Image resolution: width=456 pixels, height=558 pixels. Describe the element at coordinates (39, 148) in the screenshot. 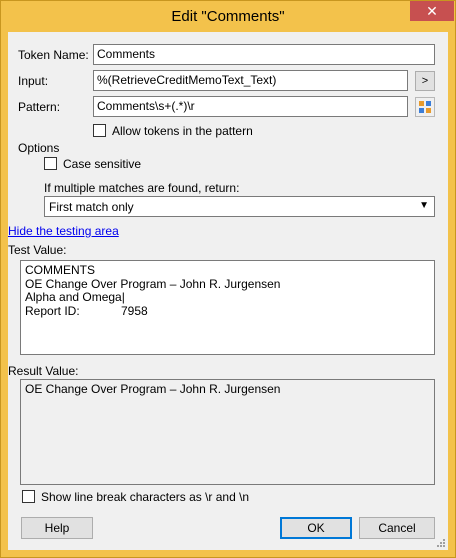

I see `options-label: Options` at that location.